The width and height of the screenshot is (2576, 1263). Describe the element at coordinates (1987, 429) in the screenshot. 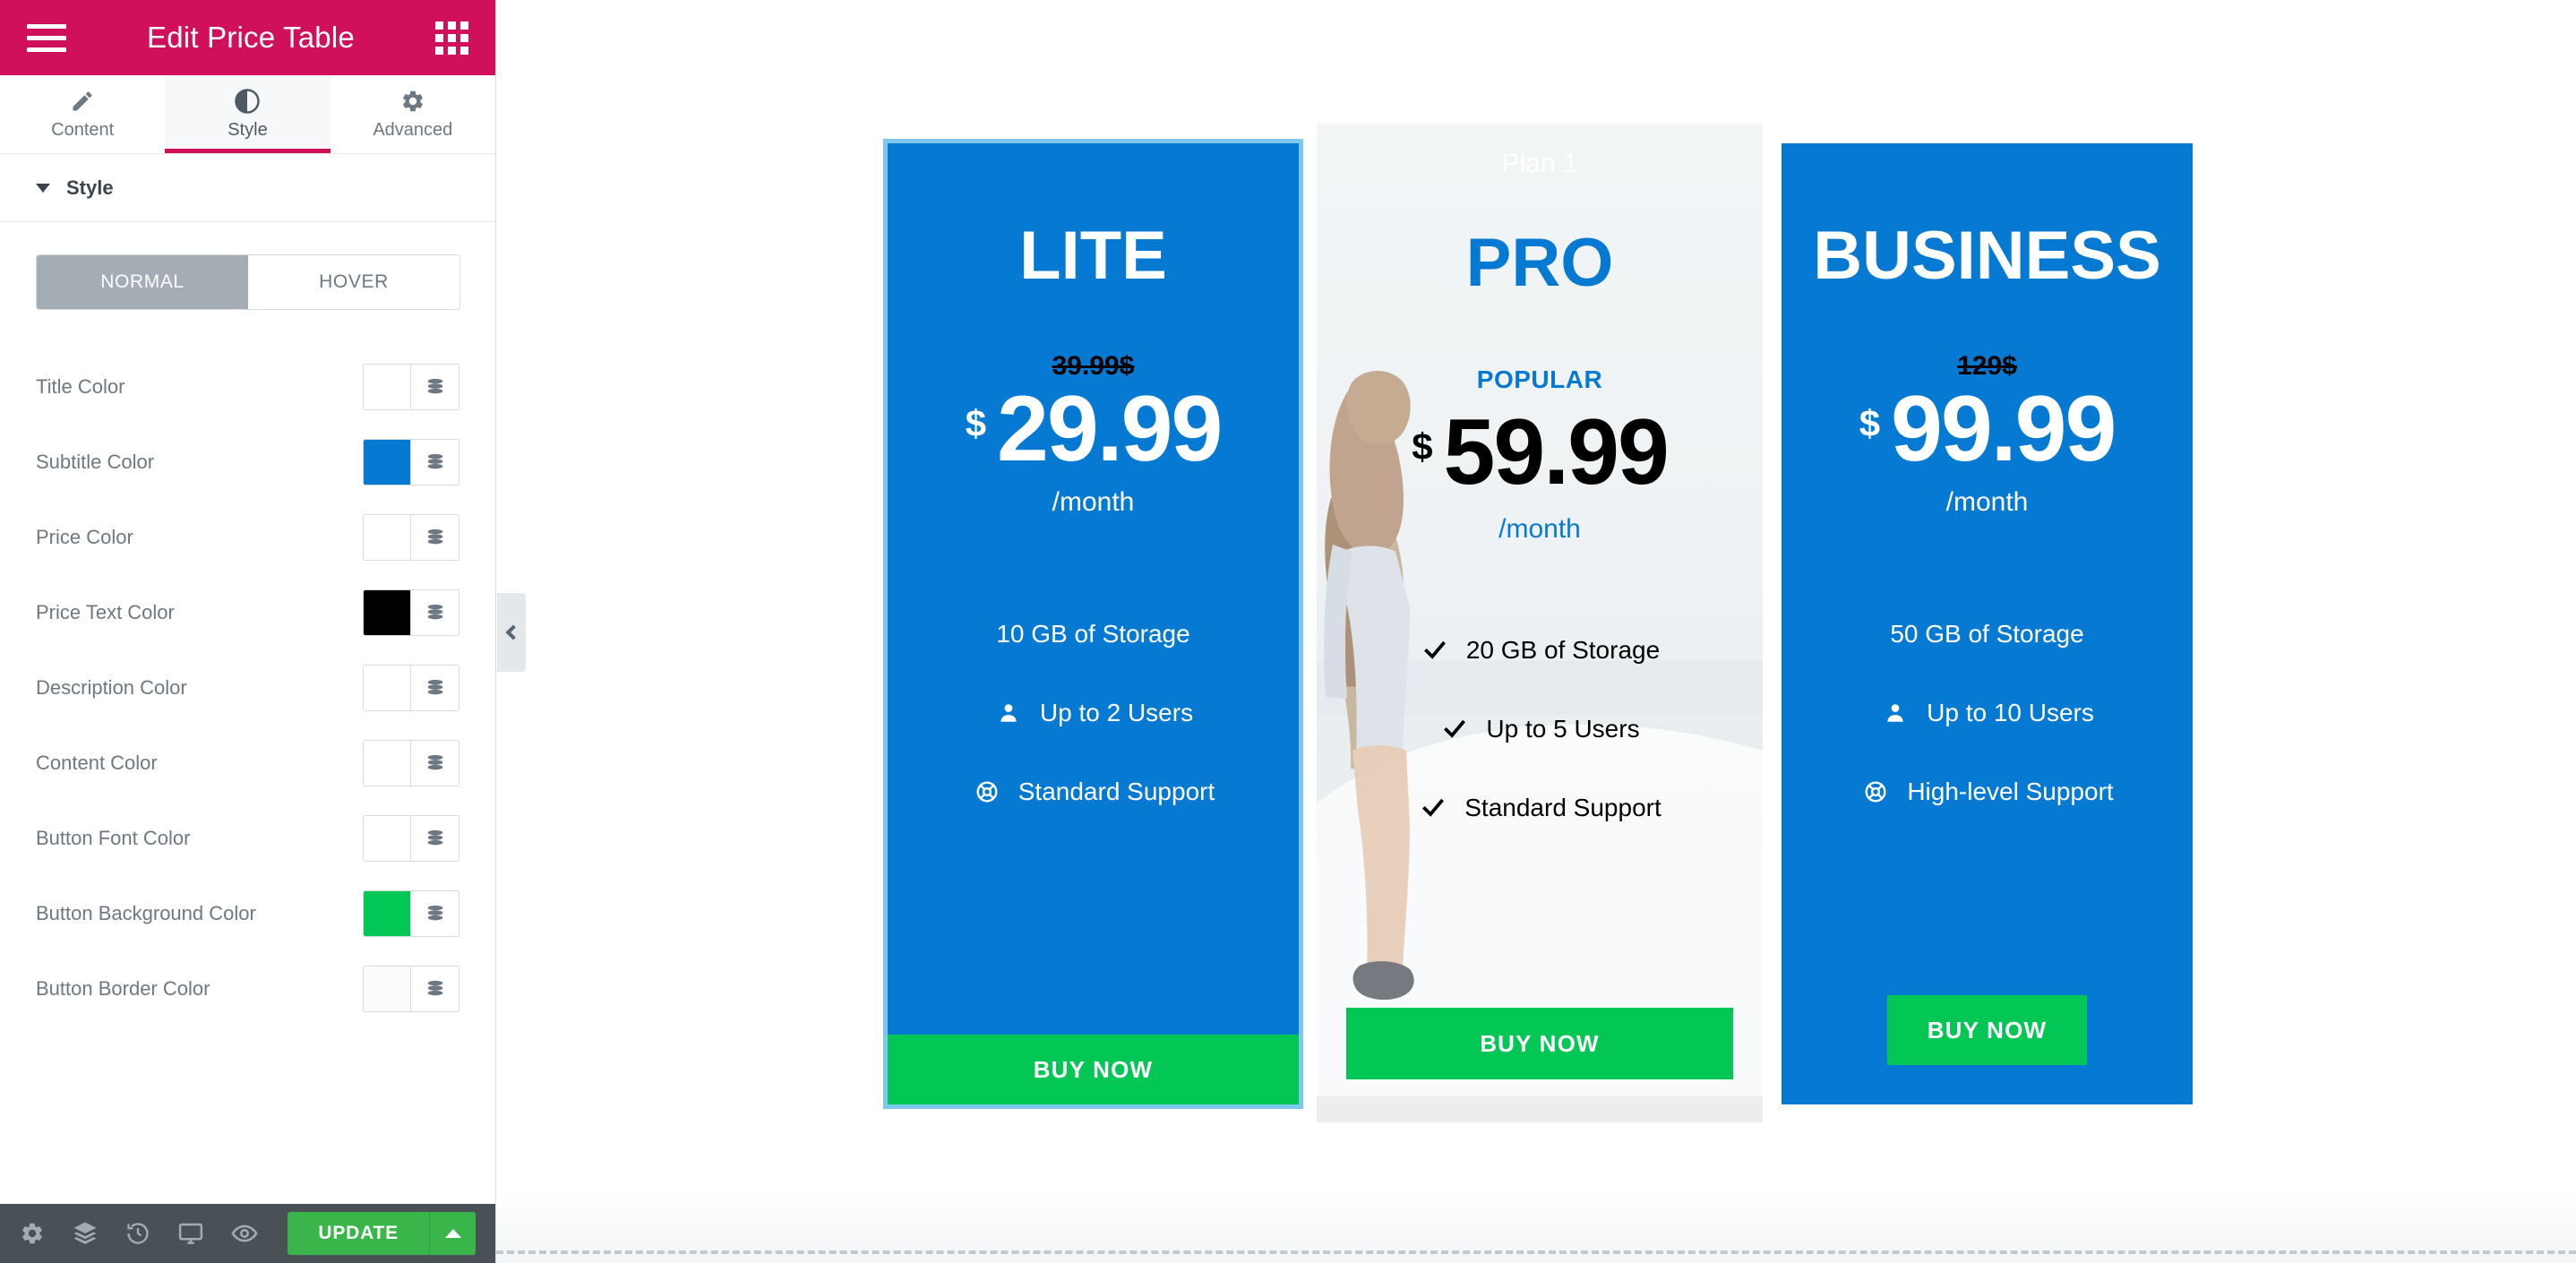

I see `price: $ 99.99` at that location.